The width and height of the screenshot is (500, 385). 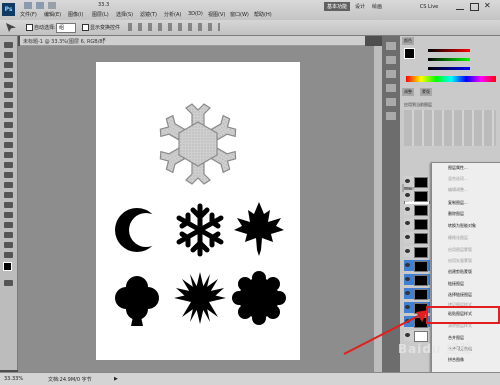 I want to click on actions-panel-icon, so click(x=391, y=60).